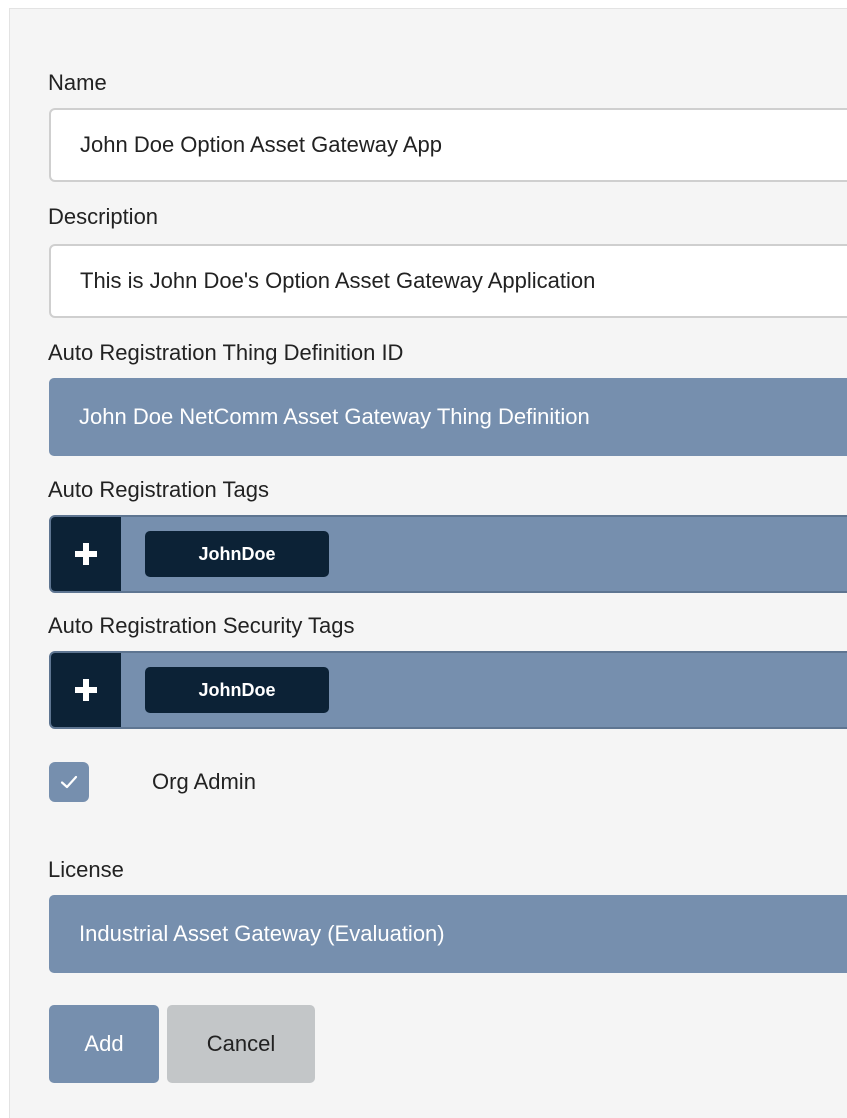  Describe the element at coordinates (104, 1044) in the screenshot. I see `add-button: Add` at that location.